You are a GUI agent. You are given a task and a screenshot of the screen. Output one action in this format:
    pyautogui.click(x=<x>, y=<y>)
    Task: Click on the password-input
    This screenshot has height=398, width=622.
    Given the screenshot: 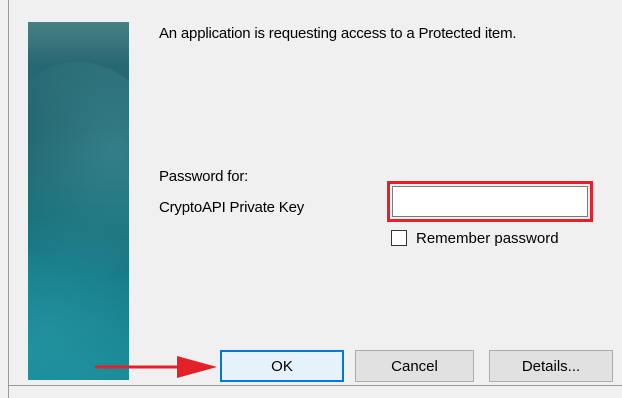 What is the action you would take?
    pyautogui.click(x=490, y=201)
    